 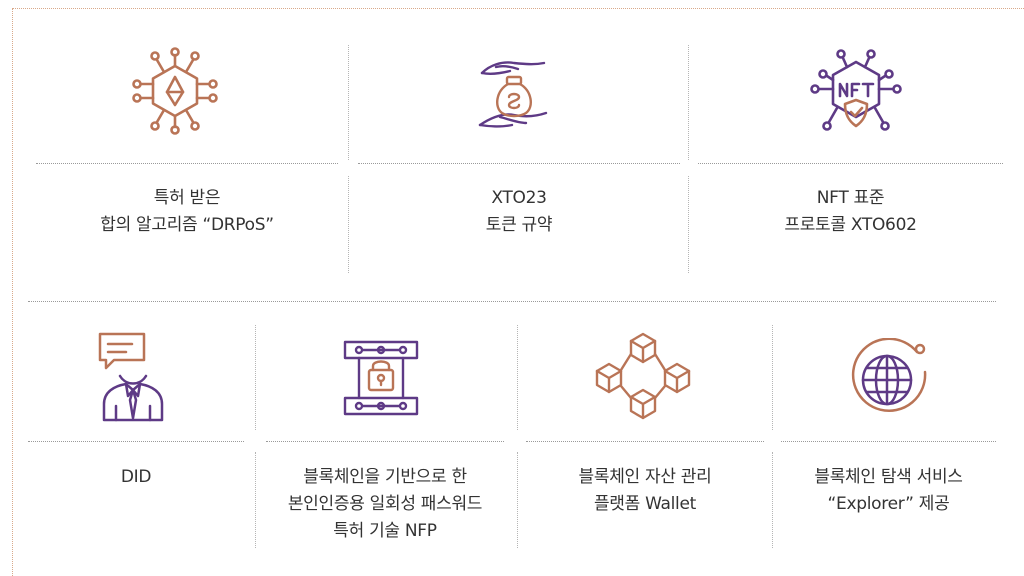 What do you see at coordinates (519, 212) in the screenshot?
I see `feature-label-token: XTO23 토큰 규약` at bounding box center [519, 212].